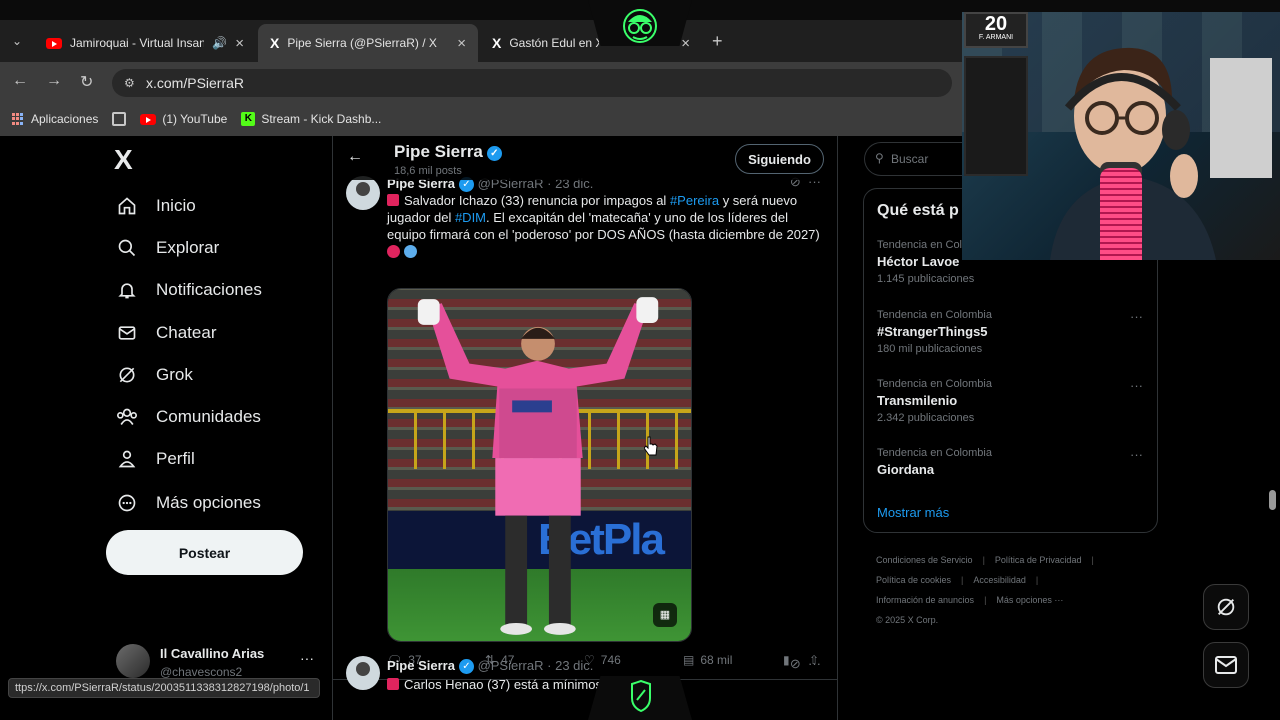 The width and height of the screenshot is (1280, 720). What do you see at coordinates (665, 615) in the screenshot?
I see `grok-image-icon: ▦` at bounding box center [665, 615].